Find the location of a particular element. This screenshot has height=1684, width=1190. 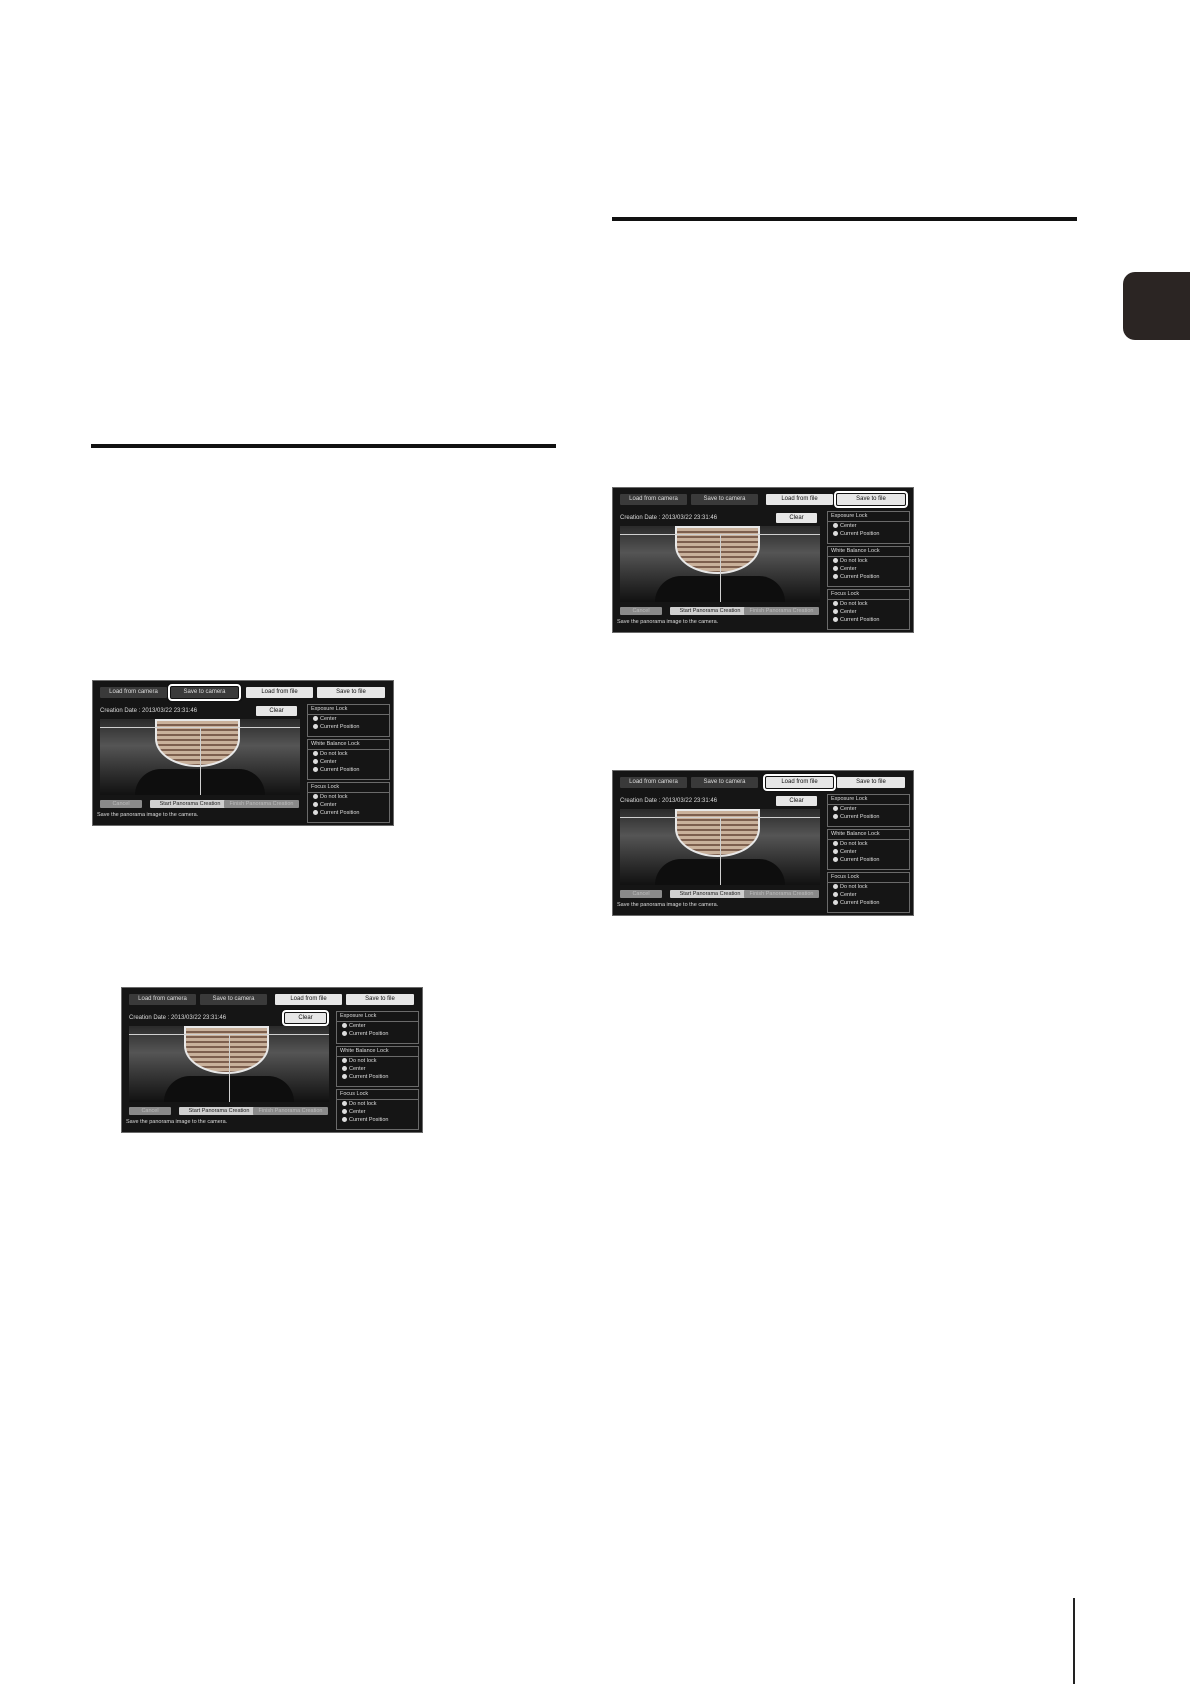

radio-label: Current Position is located at coordinates (340, 770).